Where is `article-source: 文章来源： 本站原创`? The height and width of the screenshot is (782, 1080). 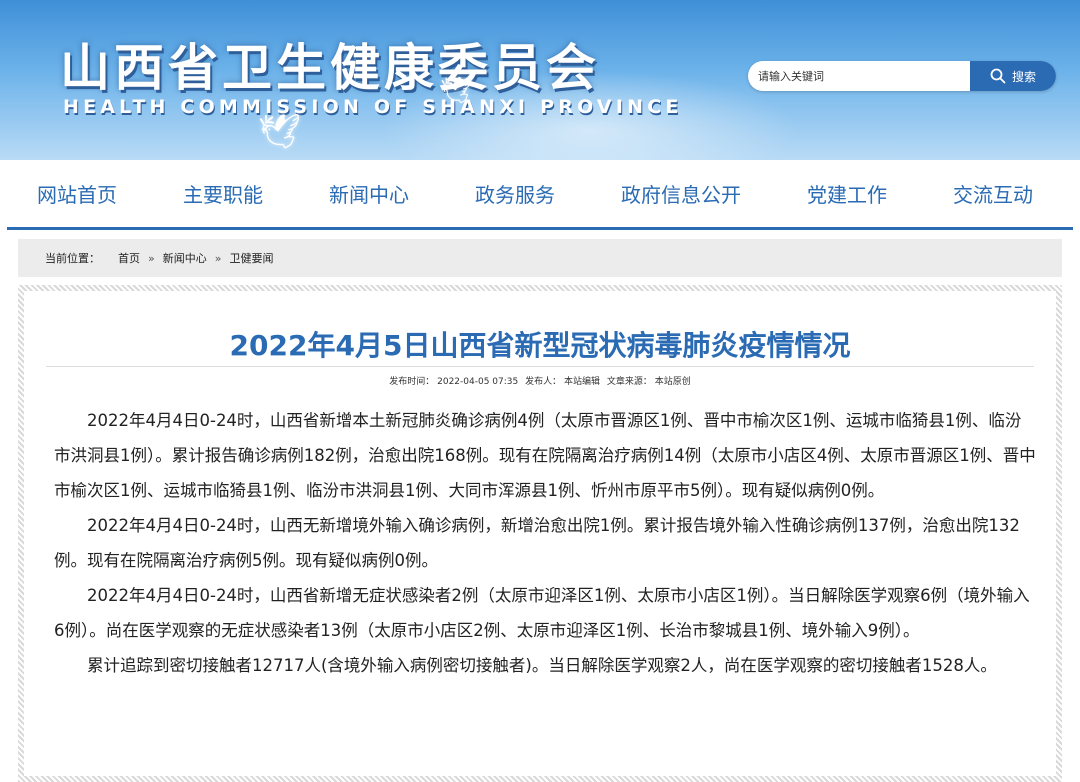 article-source: 文章来源： 本站原创 is located at coordinates (648, 382).